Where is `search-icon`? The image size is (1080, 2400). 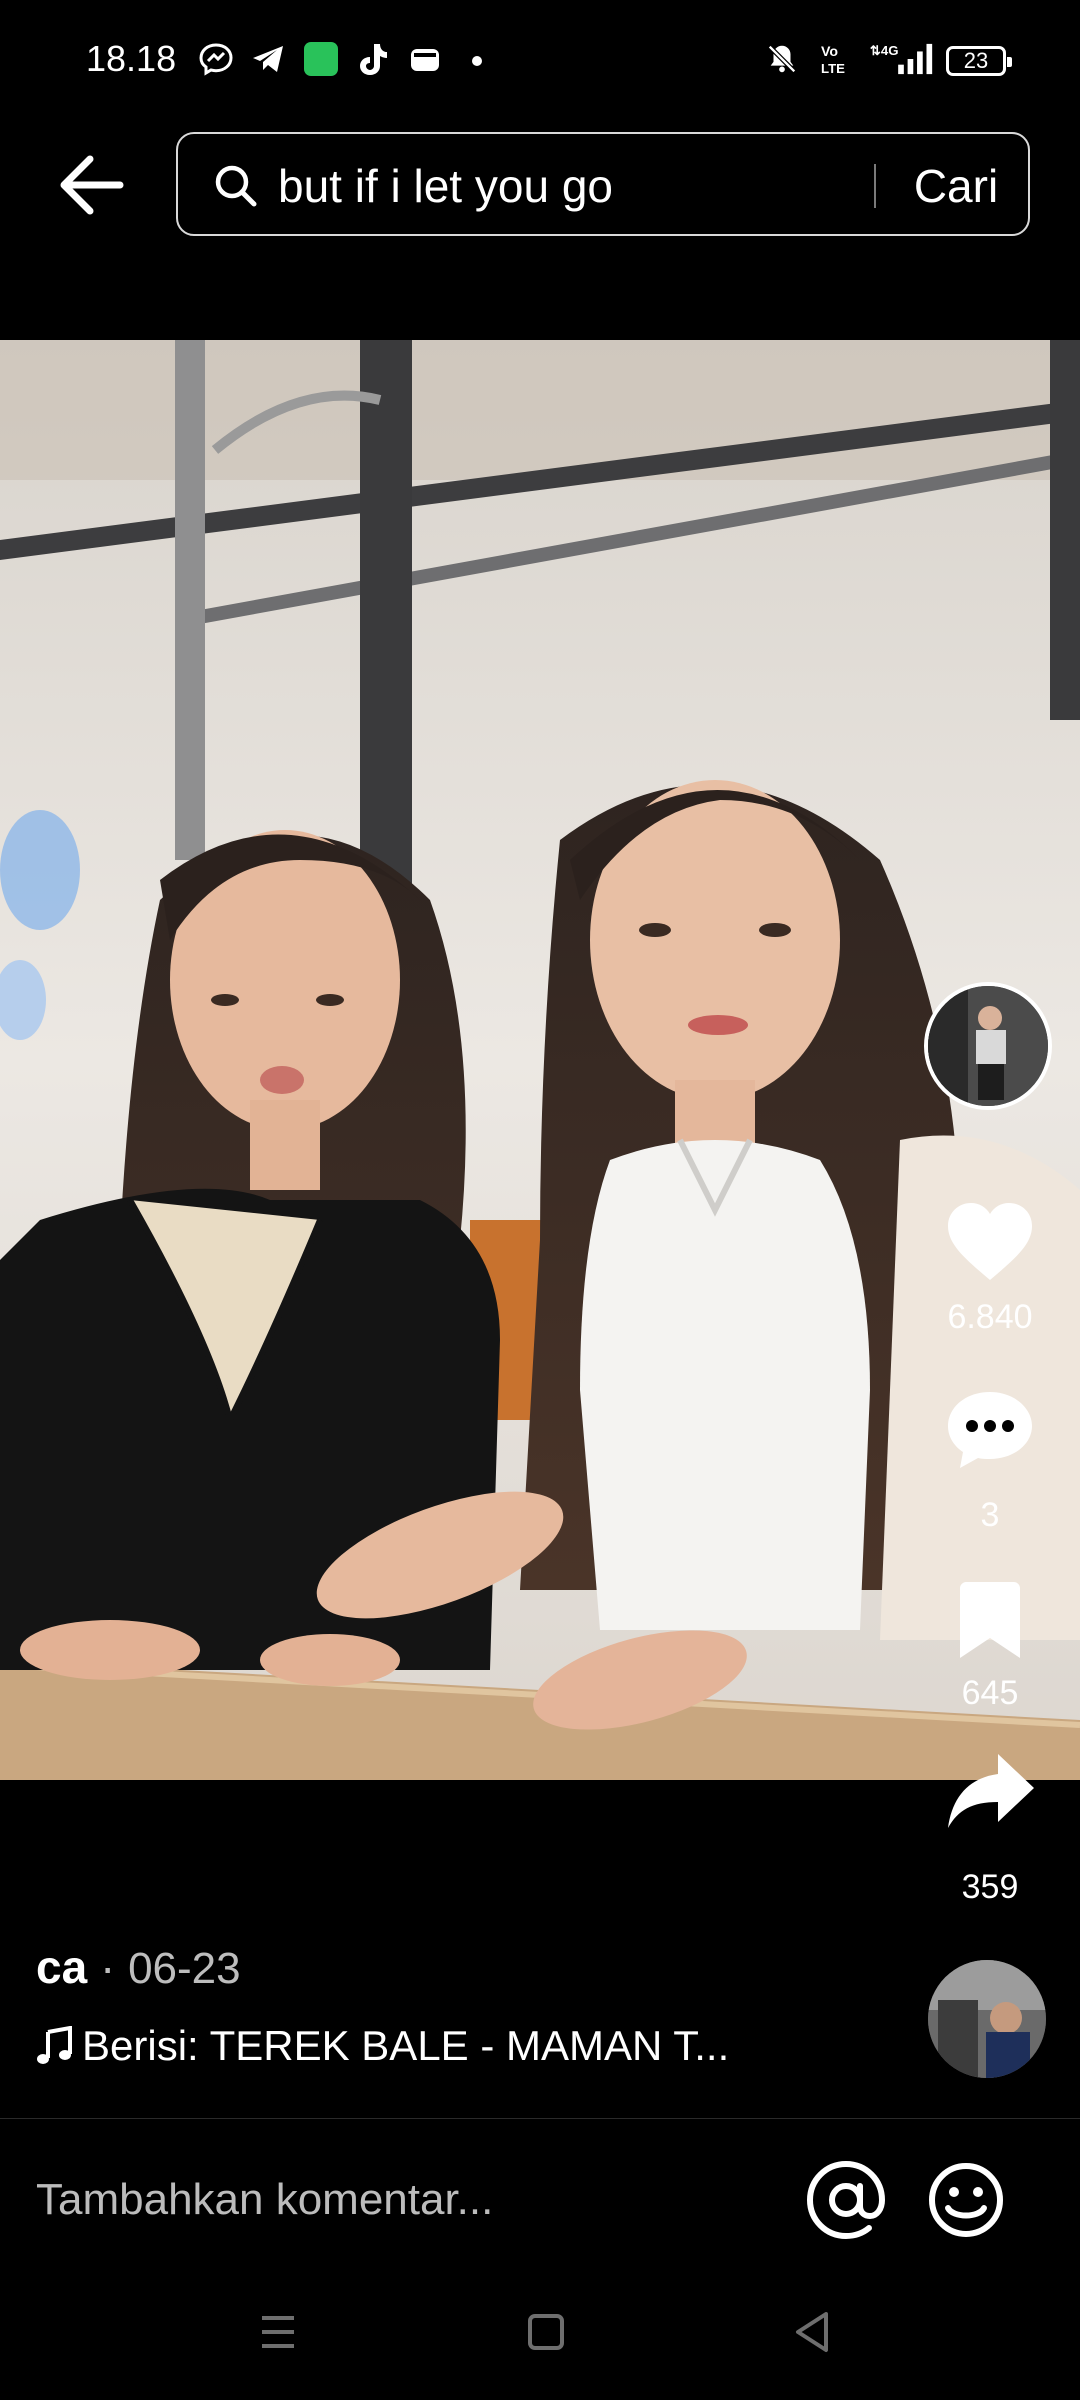 search-icon is located at coordinates (236, 186).